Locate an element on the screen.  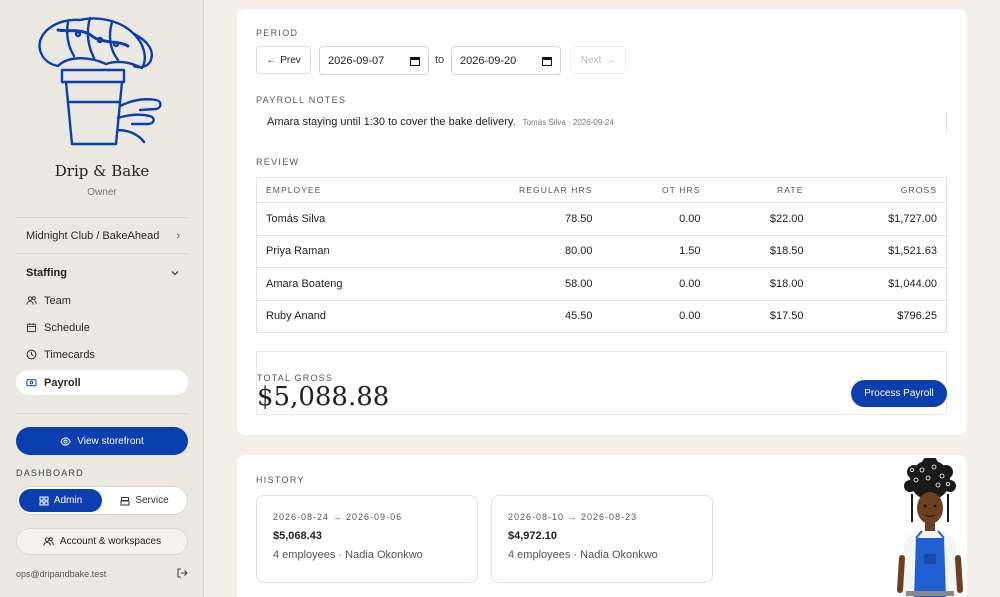
sidebar-item-team: Team is located at coordinates (102, 300).